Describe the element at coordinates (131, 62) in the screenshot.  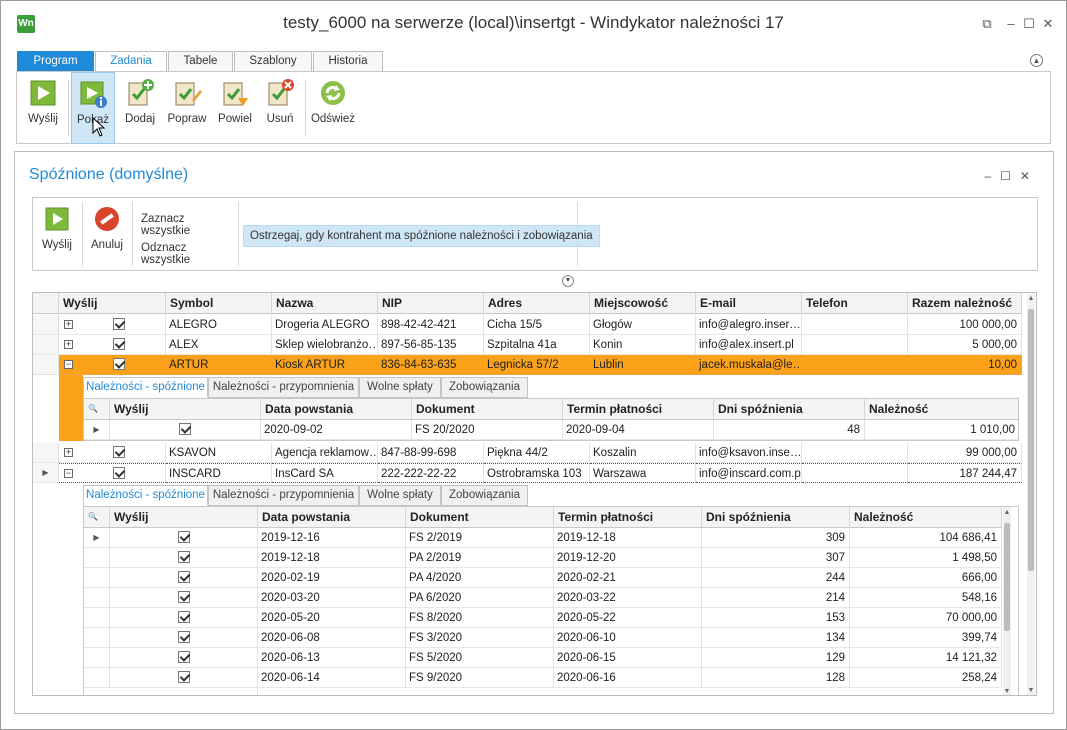
I see `tab-zadania: Zadania` at that location.